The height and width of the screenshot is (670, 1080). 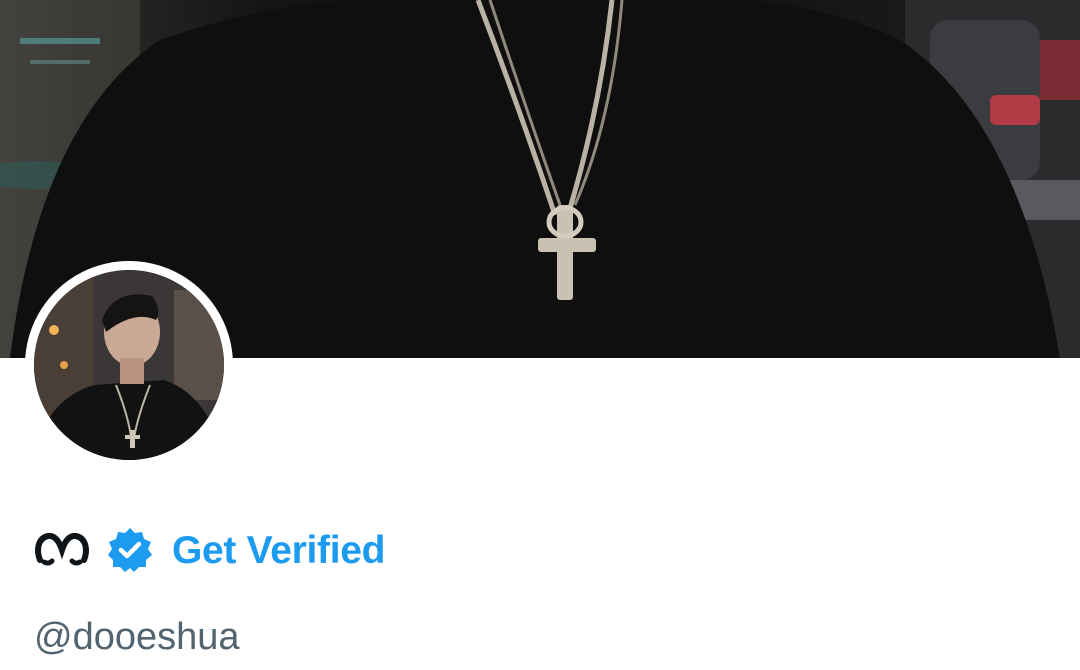 I want to click on avatar-photo, so click(x=129, y=365).